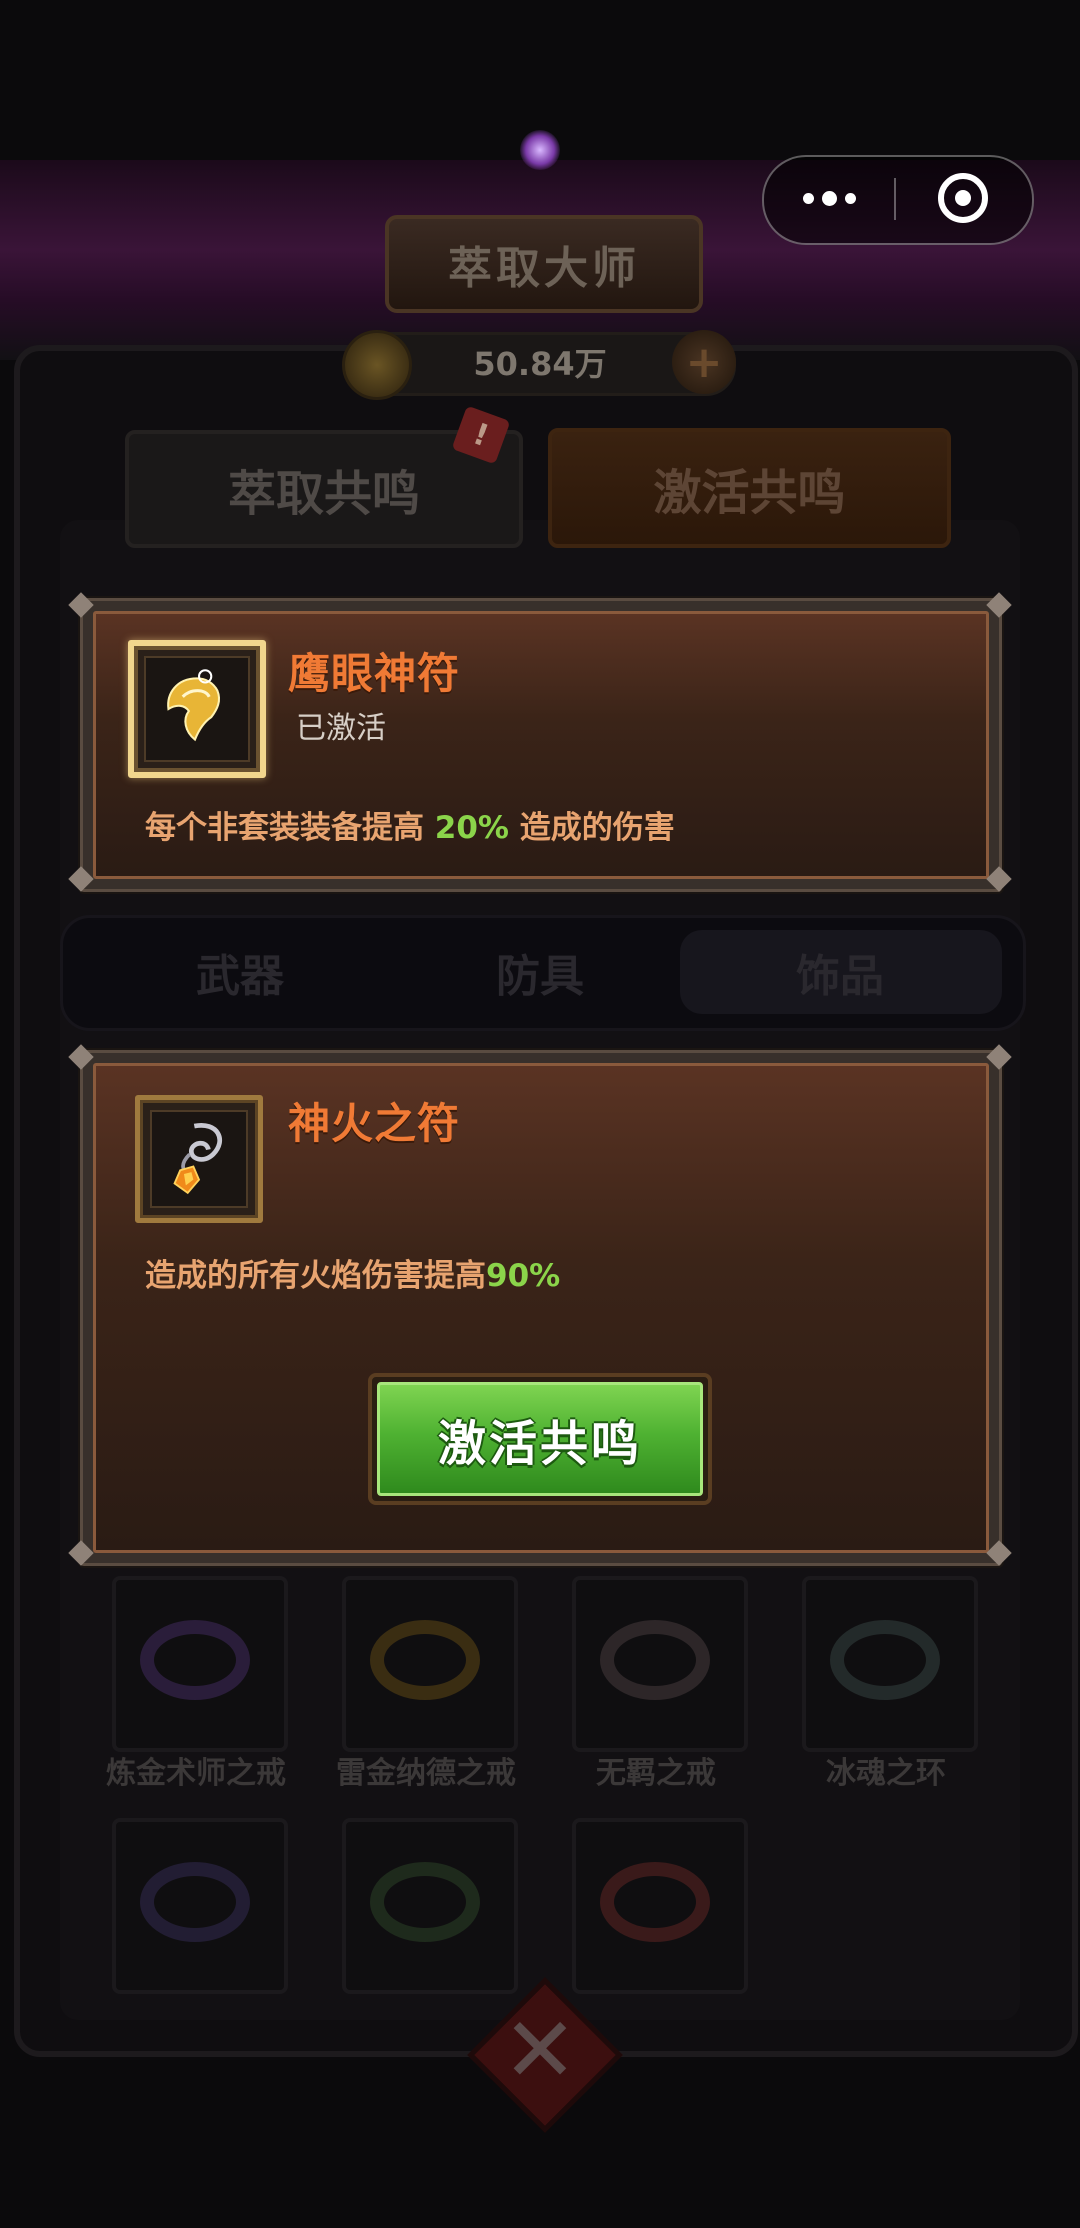 This screenshot has width=1080, height=2228. Describe the element at coordinates (341, 728) in the screenshot. I see `activation-status: 已激活` at that location.